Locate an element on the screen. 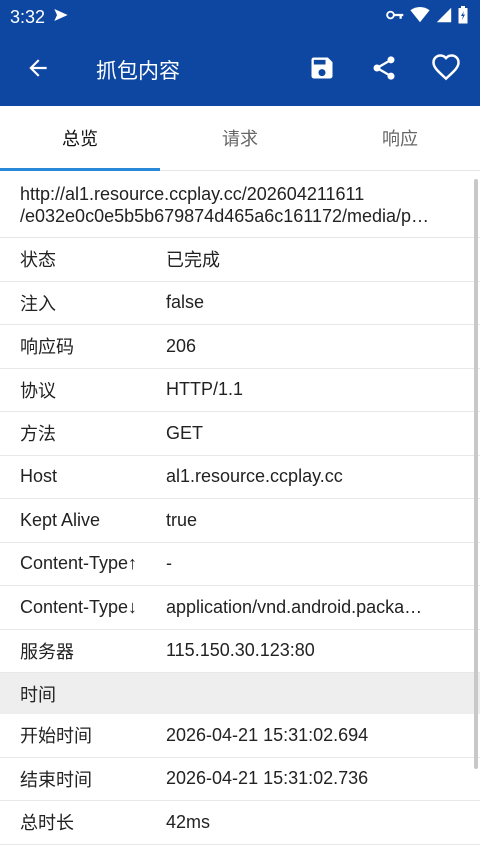 The image size is (480, 853). row-value: 已完成 is located at coordinates (193, 260).